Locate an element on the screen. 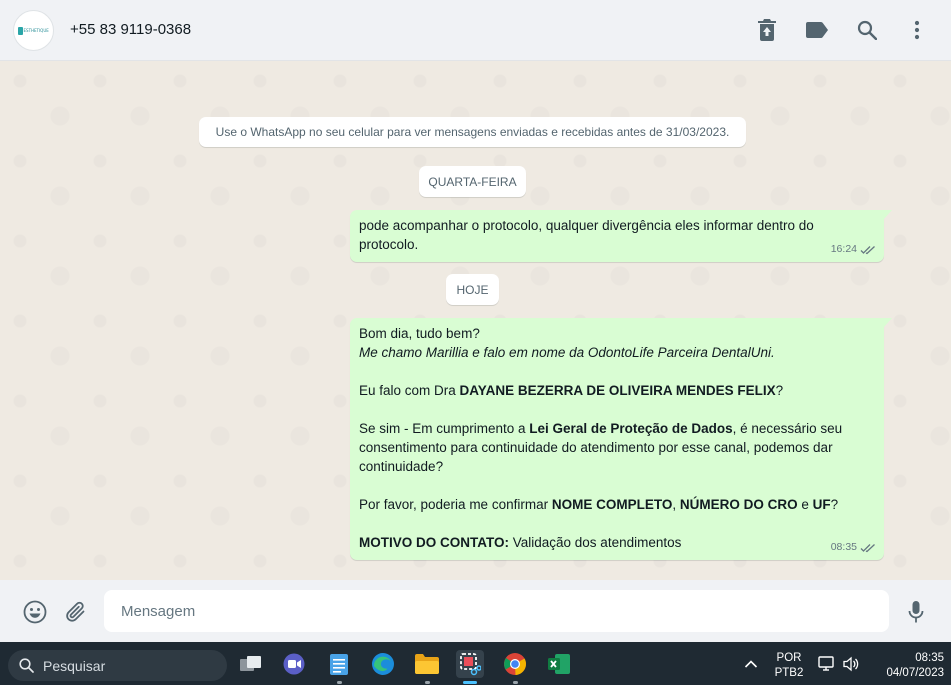 This screenshot has height=685, width=951. volume-icon is located at coordinates (851, 664).